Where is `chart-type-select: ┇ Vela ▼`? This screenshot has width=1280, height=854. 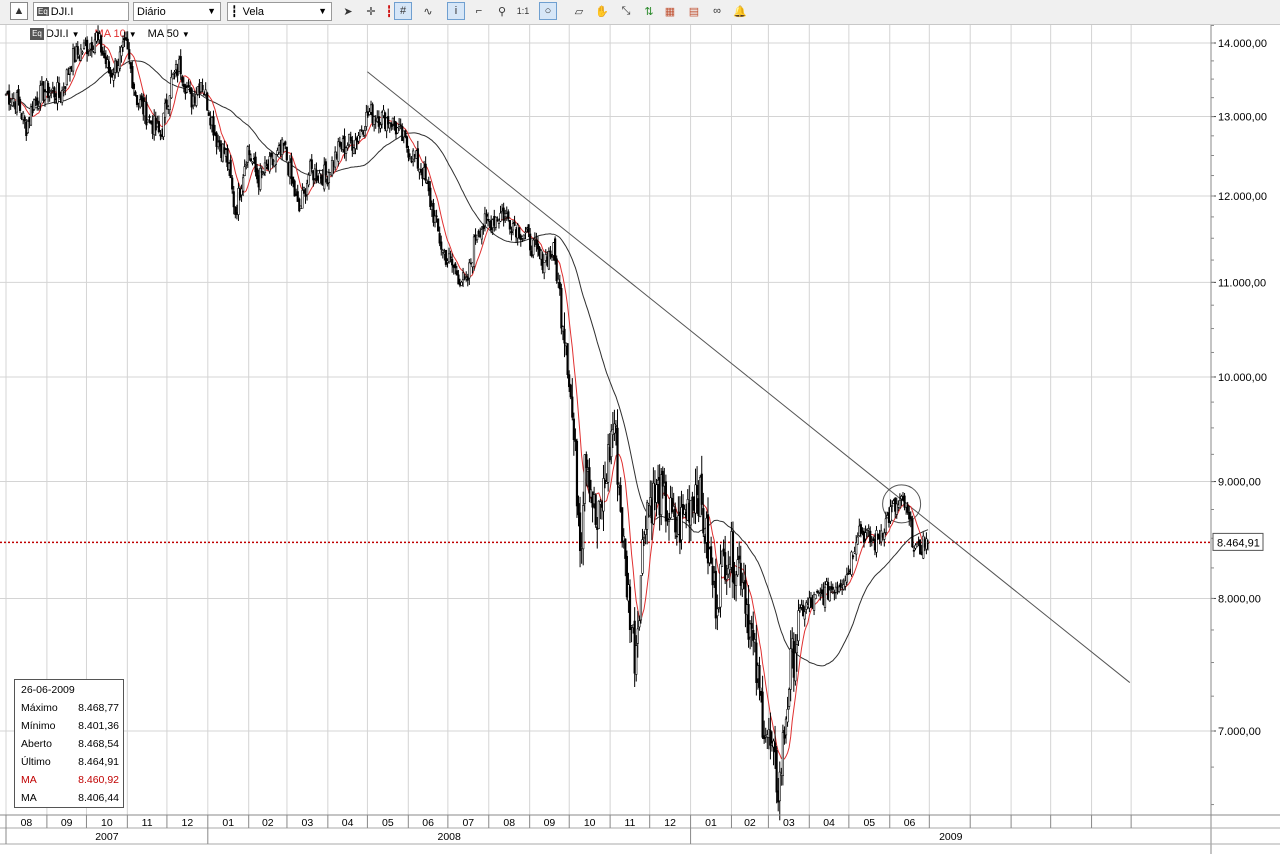
chart-type-select: ┇ Vela ▼ is located at coordinates (279, 11).